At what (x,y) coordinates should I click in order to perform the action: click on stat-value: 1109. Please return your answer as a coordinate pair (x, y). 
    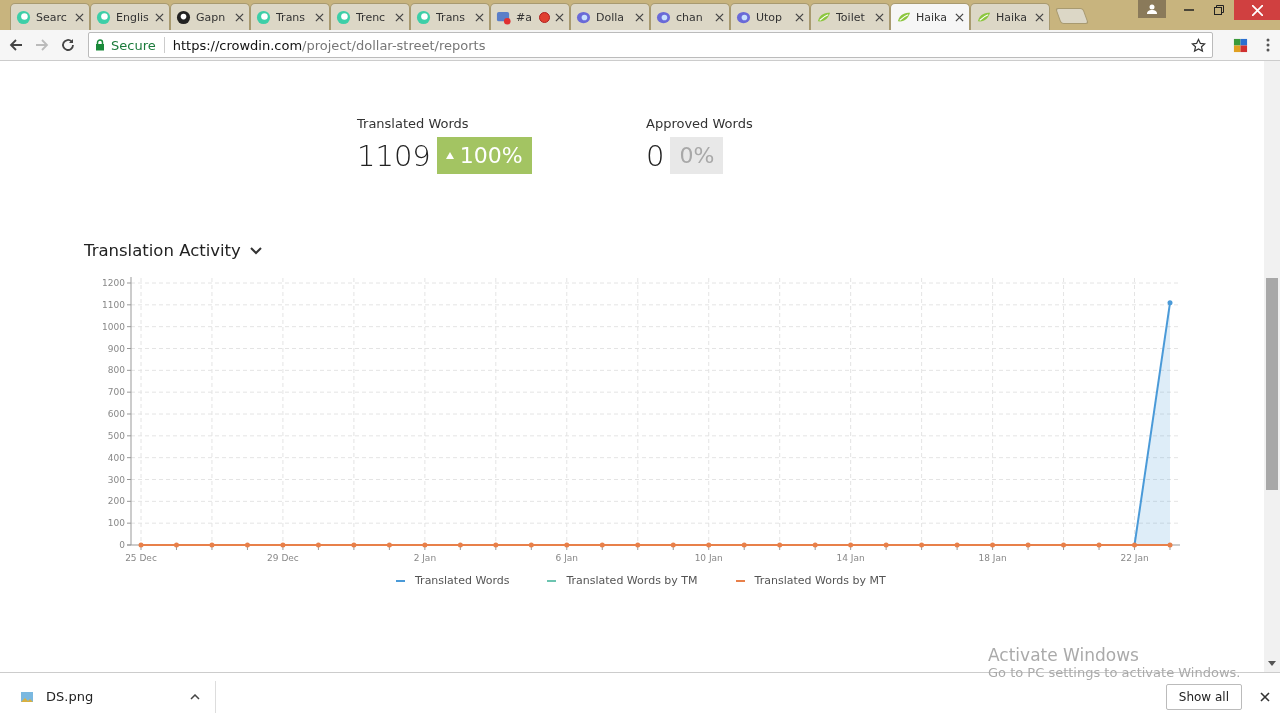
    Looking at the image, I should click on (394, 155).